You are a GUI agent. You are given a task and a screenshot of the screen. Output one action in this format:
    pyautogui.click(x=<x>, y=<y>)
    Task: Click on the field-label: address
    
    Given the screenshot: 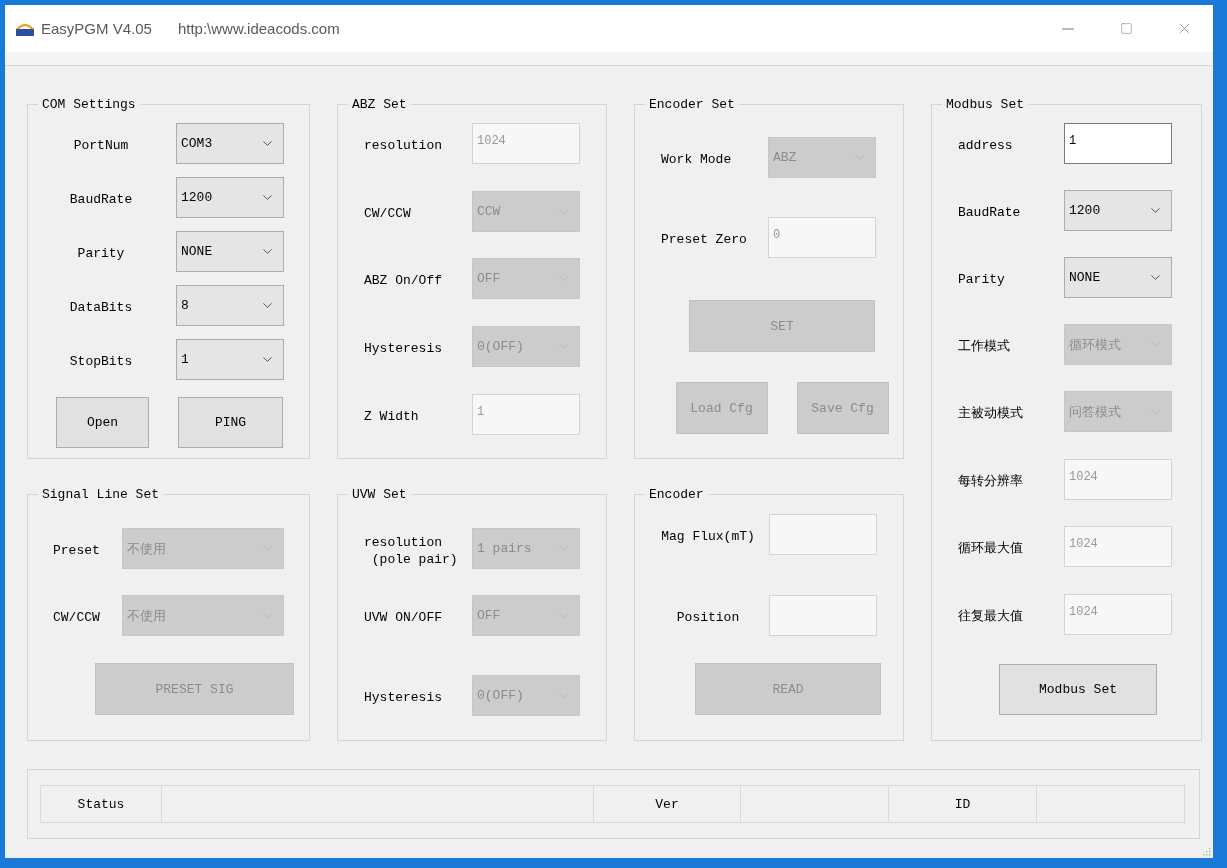 What is the action you would take?
    pyautogui.click(x=986, y=145)
    